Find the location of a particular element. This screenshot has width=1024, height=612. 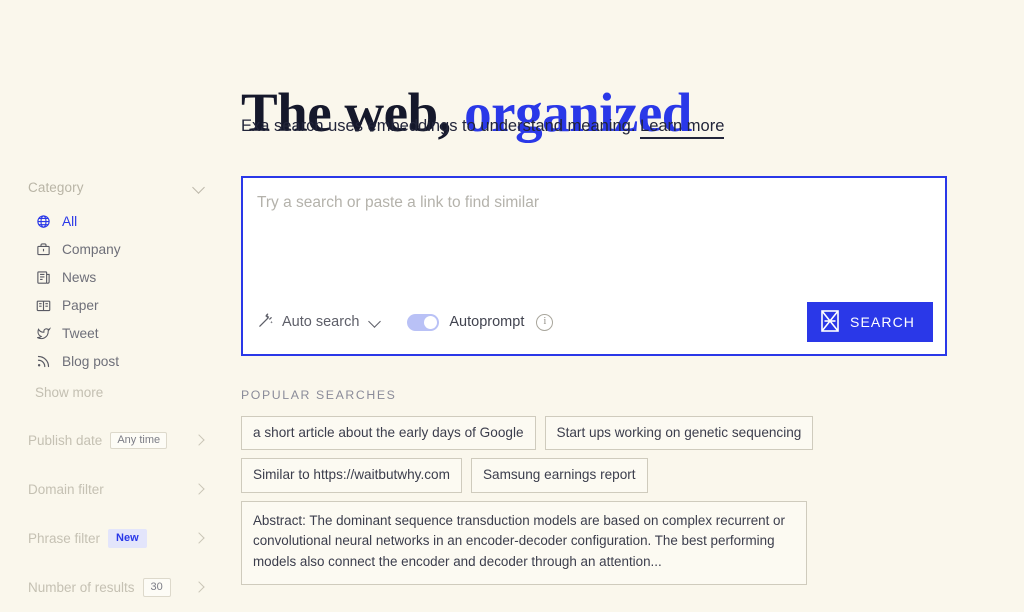

filter-row-publish-date: Publish date Any time is located at coordinates (114, 440).